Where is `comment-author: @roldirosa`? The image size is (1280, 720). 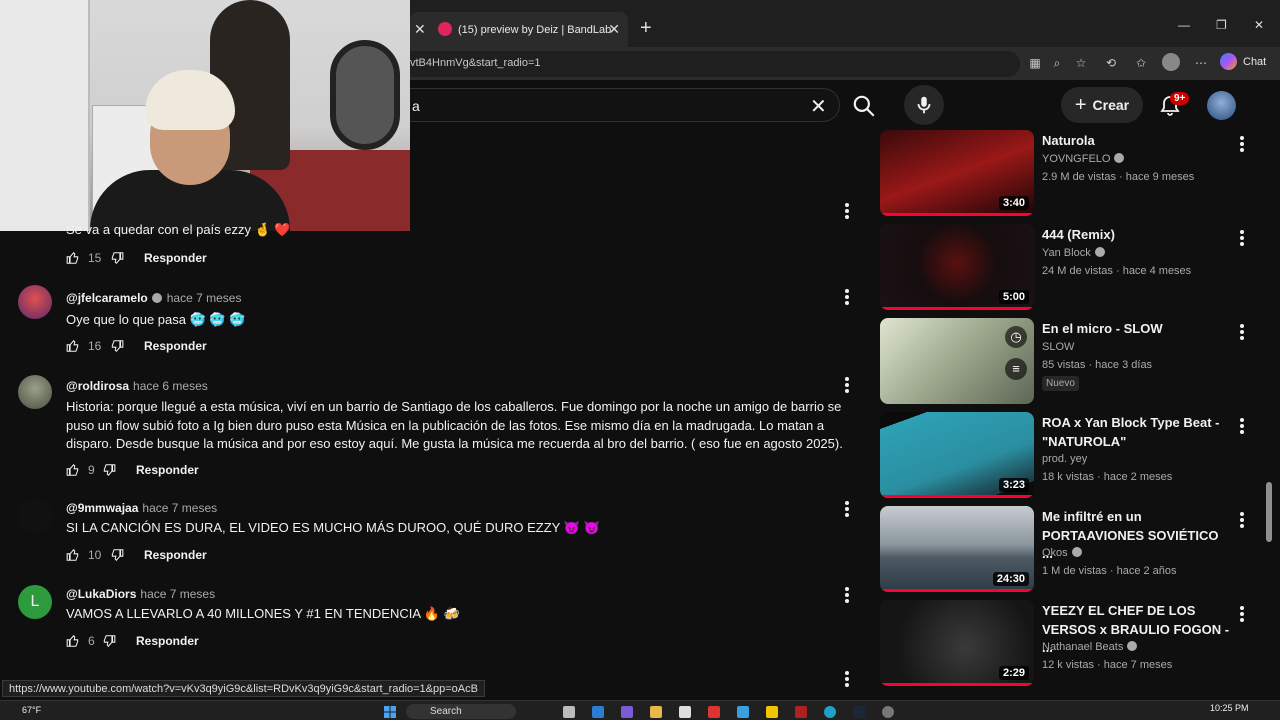 comment-author: @roldirosa is located at coordinates (97, 386).